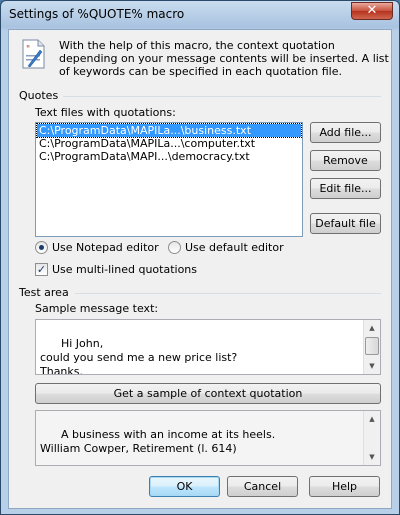  What do you see at coordinates (184, 486) in the screenshot?
I see `ok-button: OK` at bounding box center [184, 486].